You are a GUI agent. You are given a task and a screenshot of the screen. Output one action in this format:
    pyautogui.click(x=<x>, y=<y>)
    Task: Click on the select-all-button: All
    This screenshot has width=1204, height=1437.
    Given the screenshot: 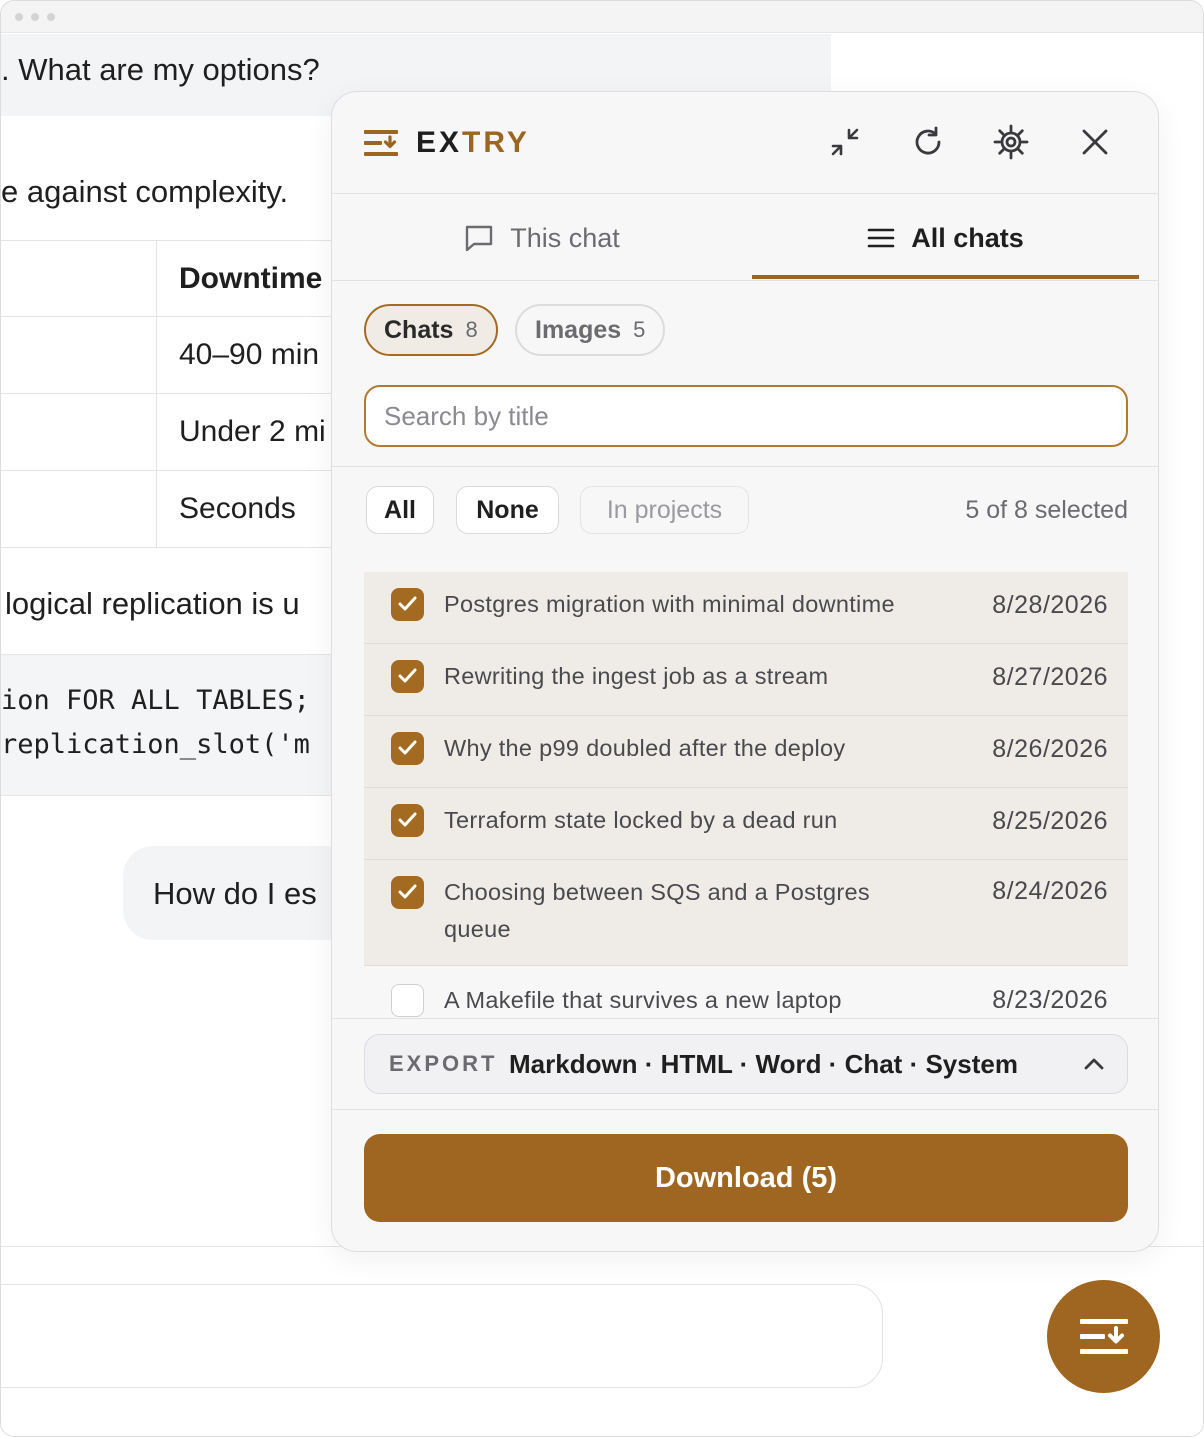 What is the action you would take?
    pyautogui.click(x=400, y=510)
    